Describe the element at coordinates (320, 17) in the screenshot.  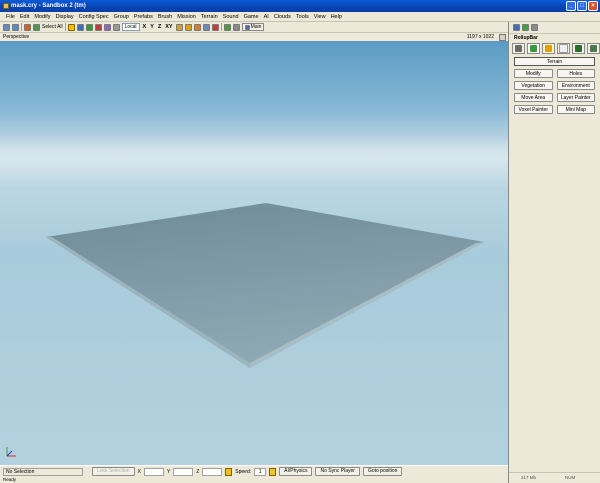
I see `menu-view: View` at that location.